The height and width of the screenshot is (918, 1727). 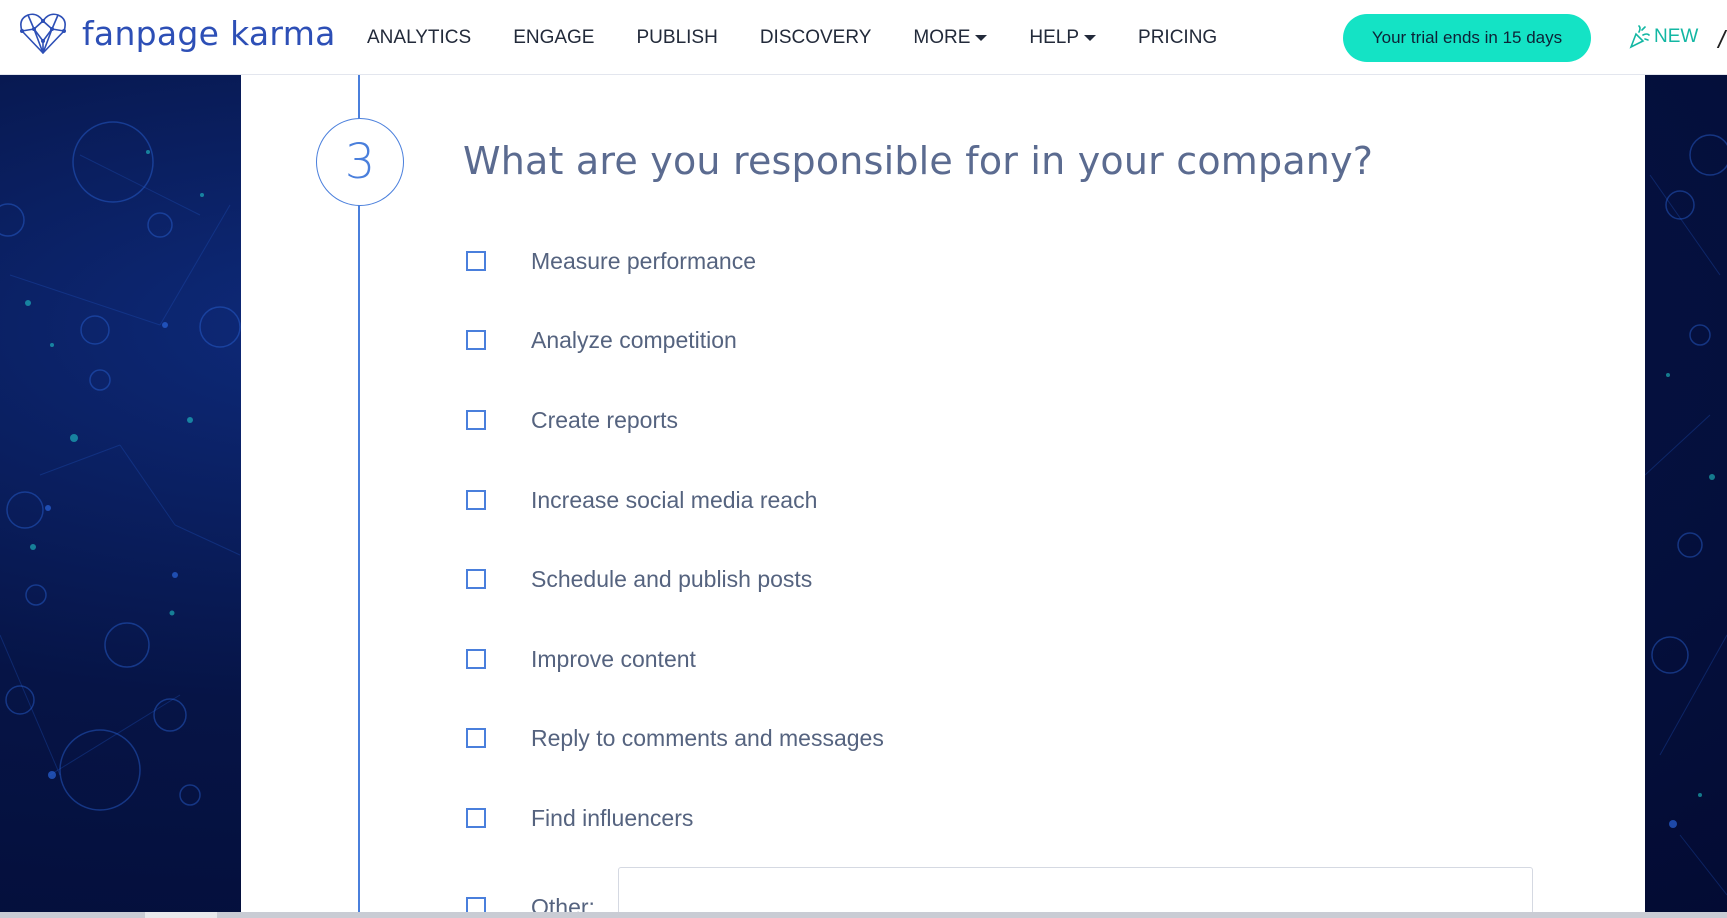 I want to click on nav-analytics: ANALYTICS, so click(x=419, y=38).